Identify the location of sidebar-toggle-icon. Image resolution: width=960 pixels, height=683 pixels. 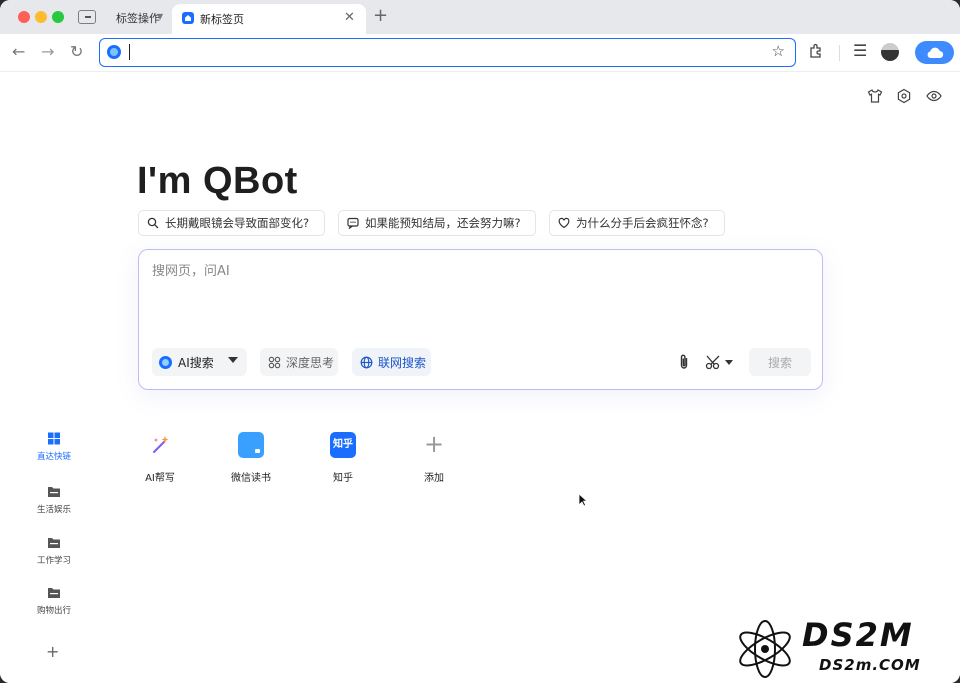
(87, 17).